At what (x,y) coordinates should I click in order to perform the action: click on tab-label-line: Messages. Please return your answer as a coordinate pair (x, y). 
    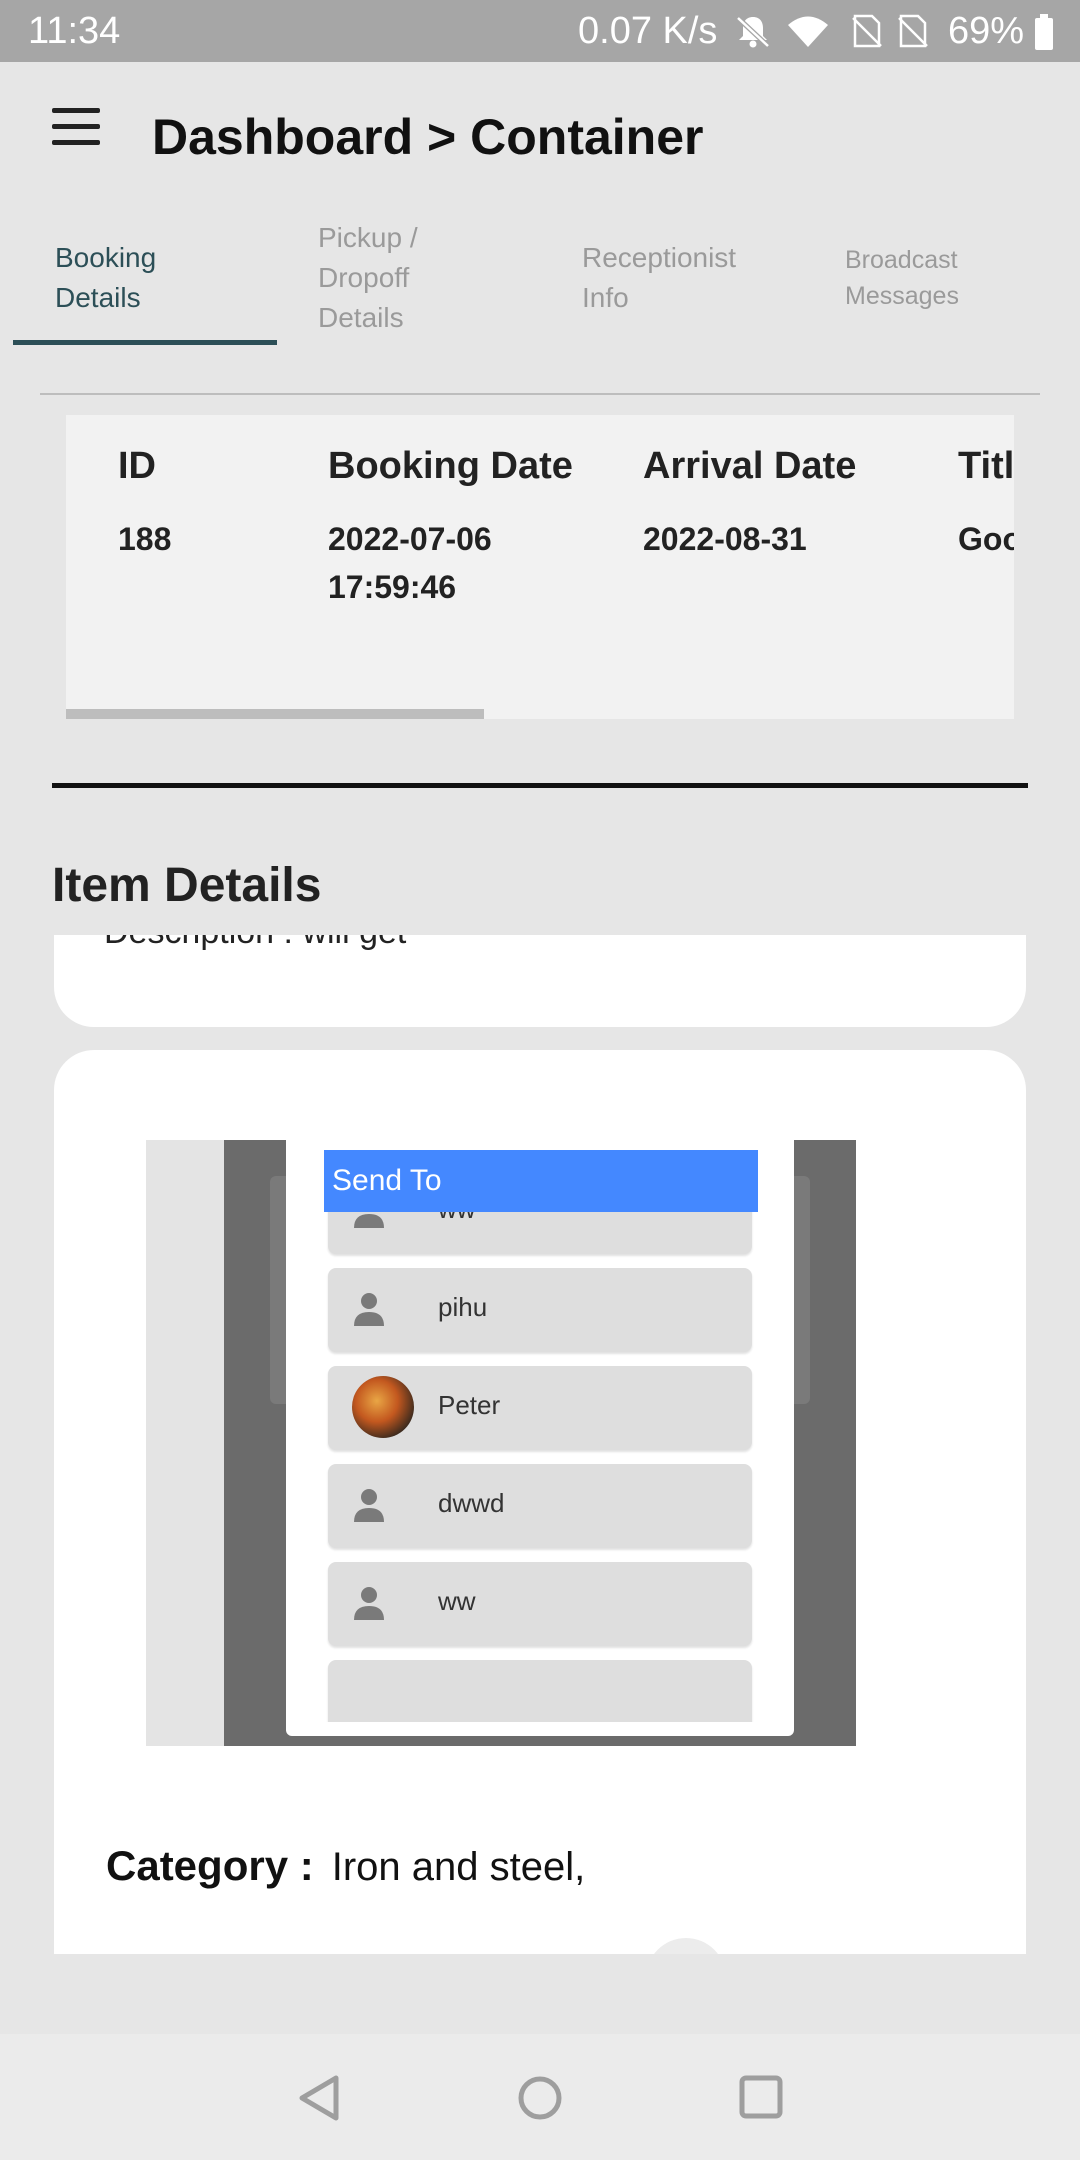
    Looking at the image, I should click on (902, 296).